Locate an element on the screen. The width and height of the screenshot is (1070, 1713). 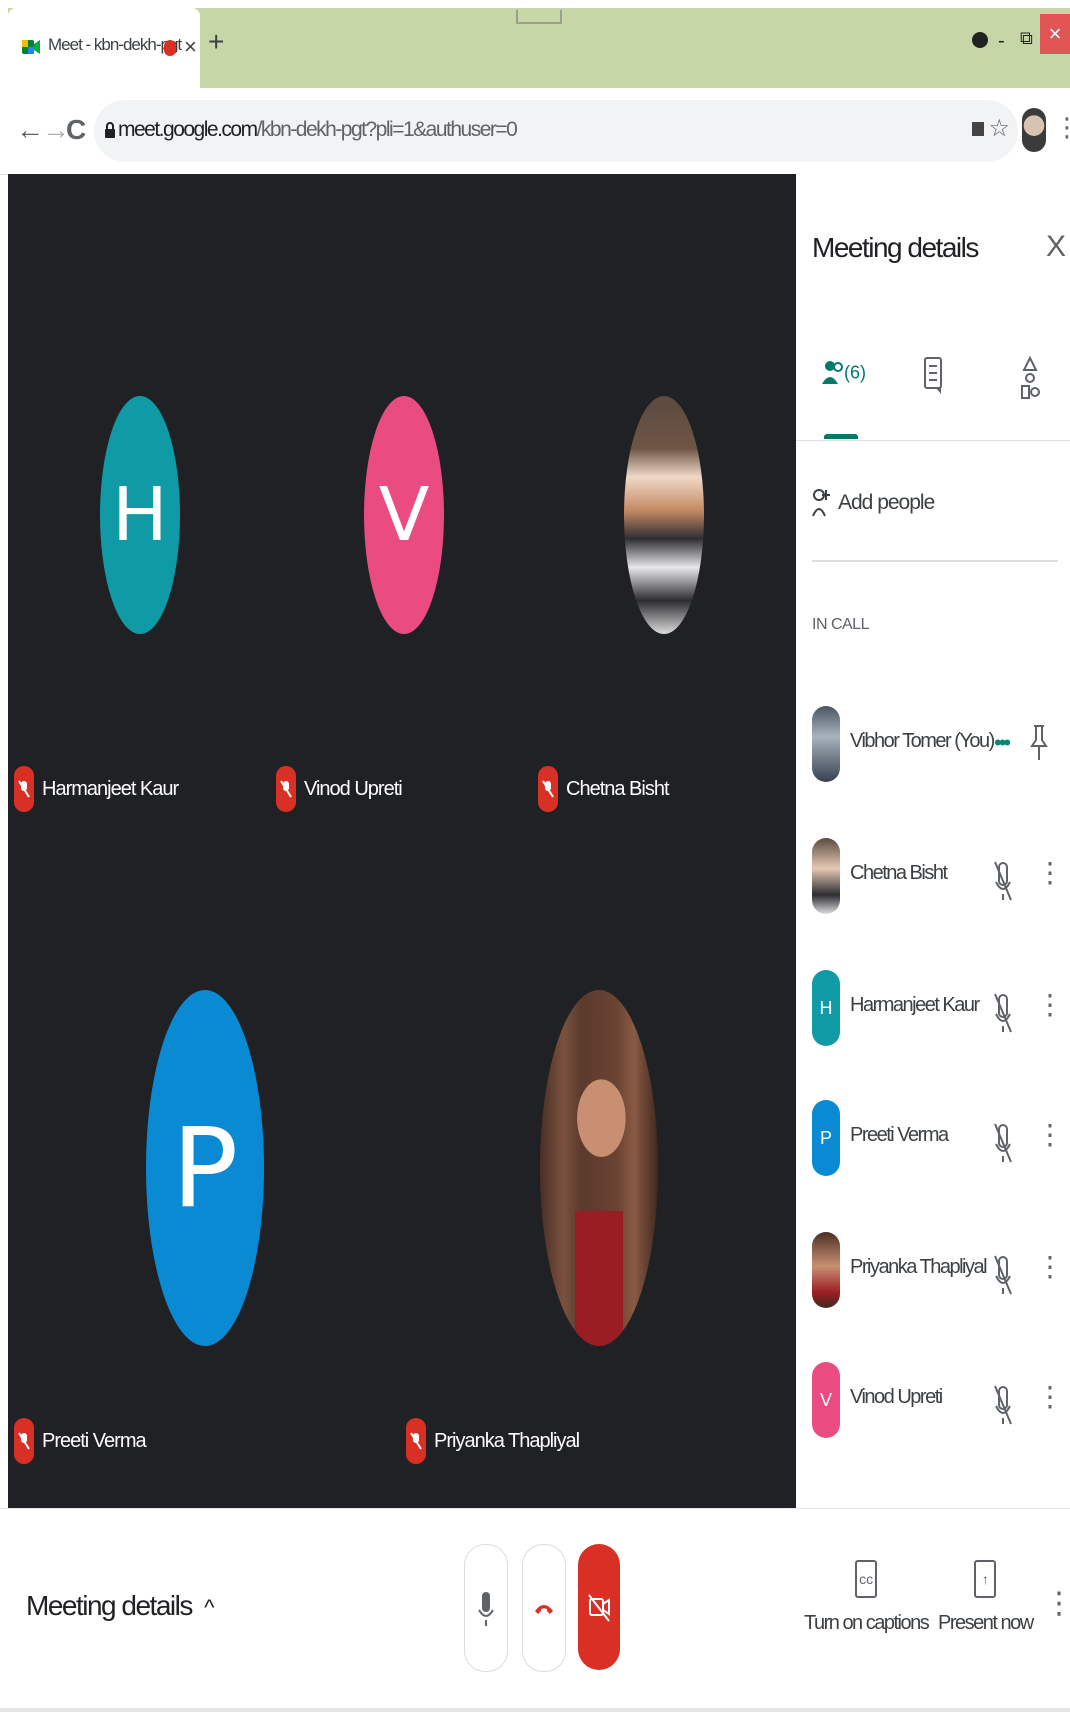
camera-off-icon is located at coordinates (599, 1608).